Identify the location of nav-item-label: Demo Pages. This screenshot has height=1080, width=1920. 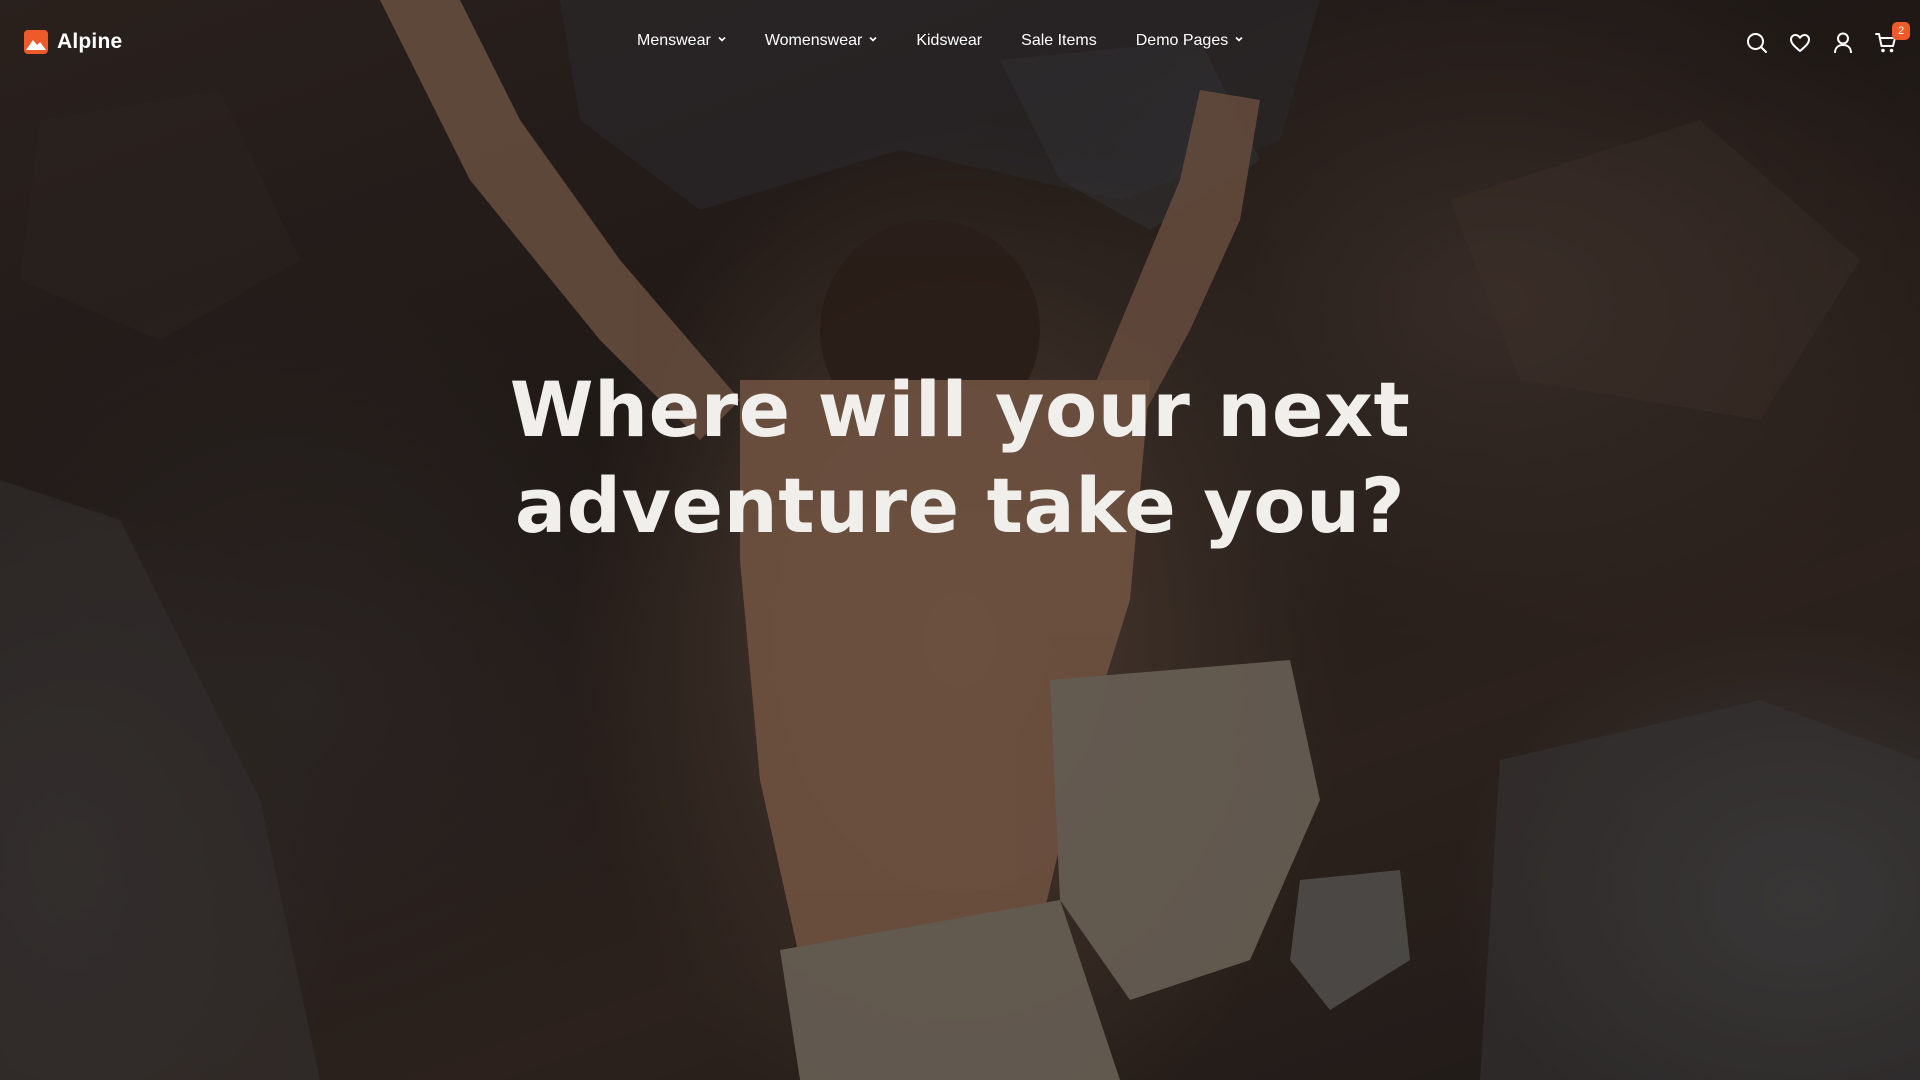
(1182, 40).